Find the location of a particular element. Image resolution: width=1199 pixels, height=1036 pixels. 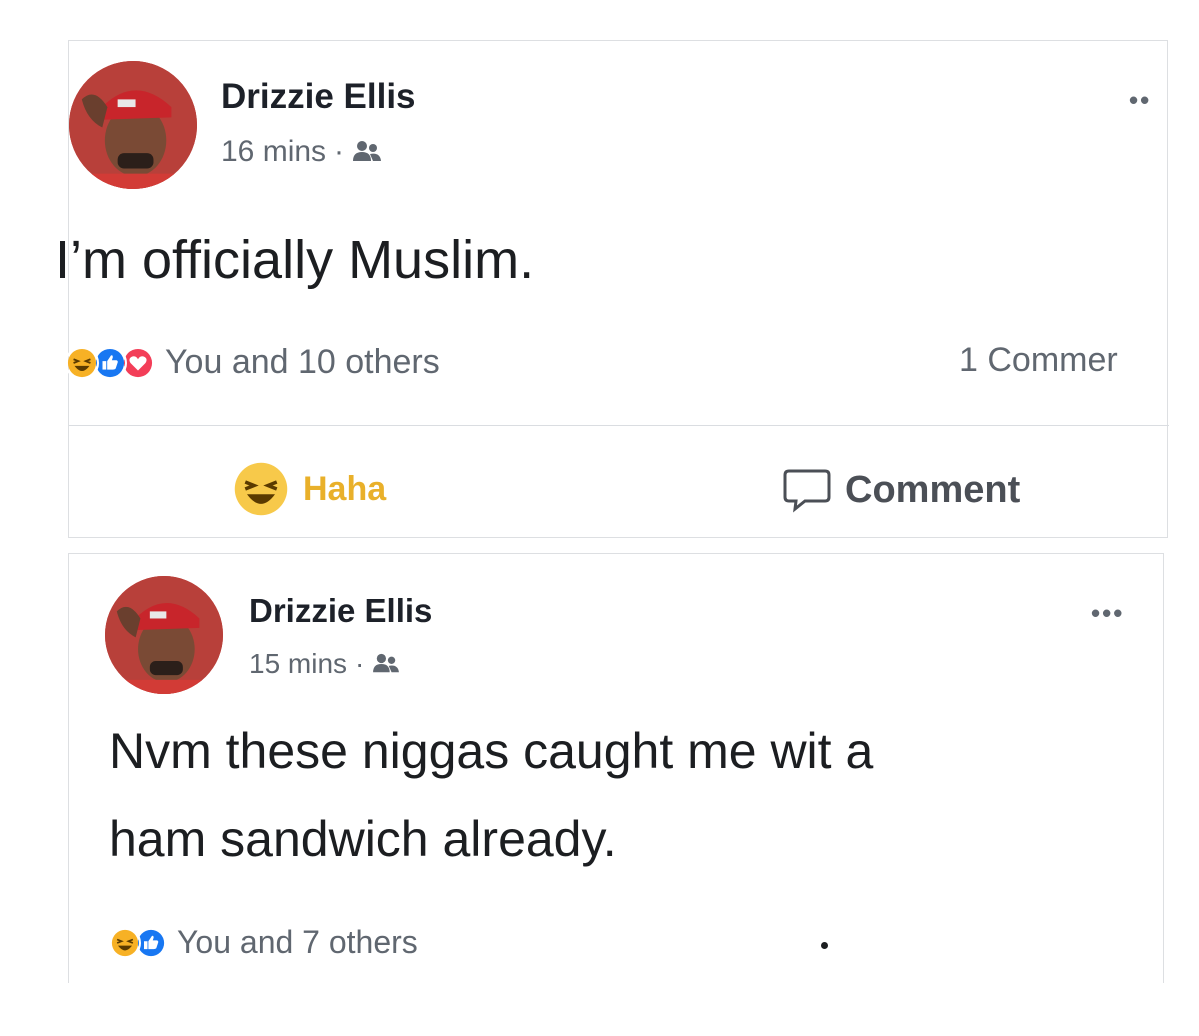

post-meta: 16 mins · is located at coordinates (301, 152).